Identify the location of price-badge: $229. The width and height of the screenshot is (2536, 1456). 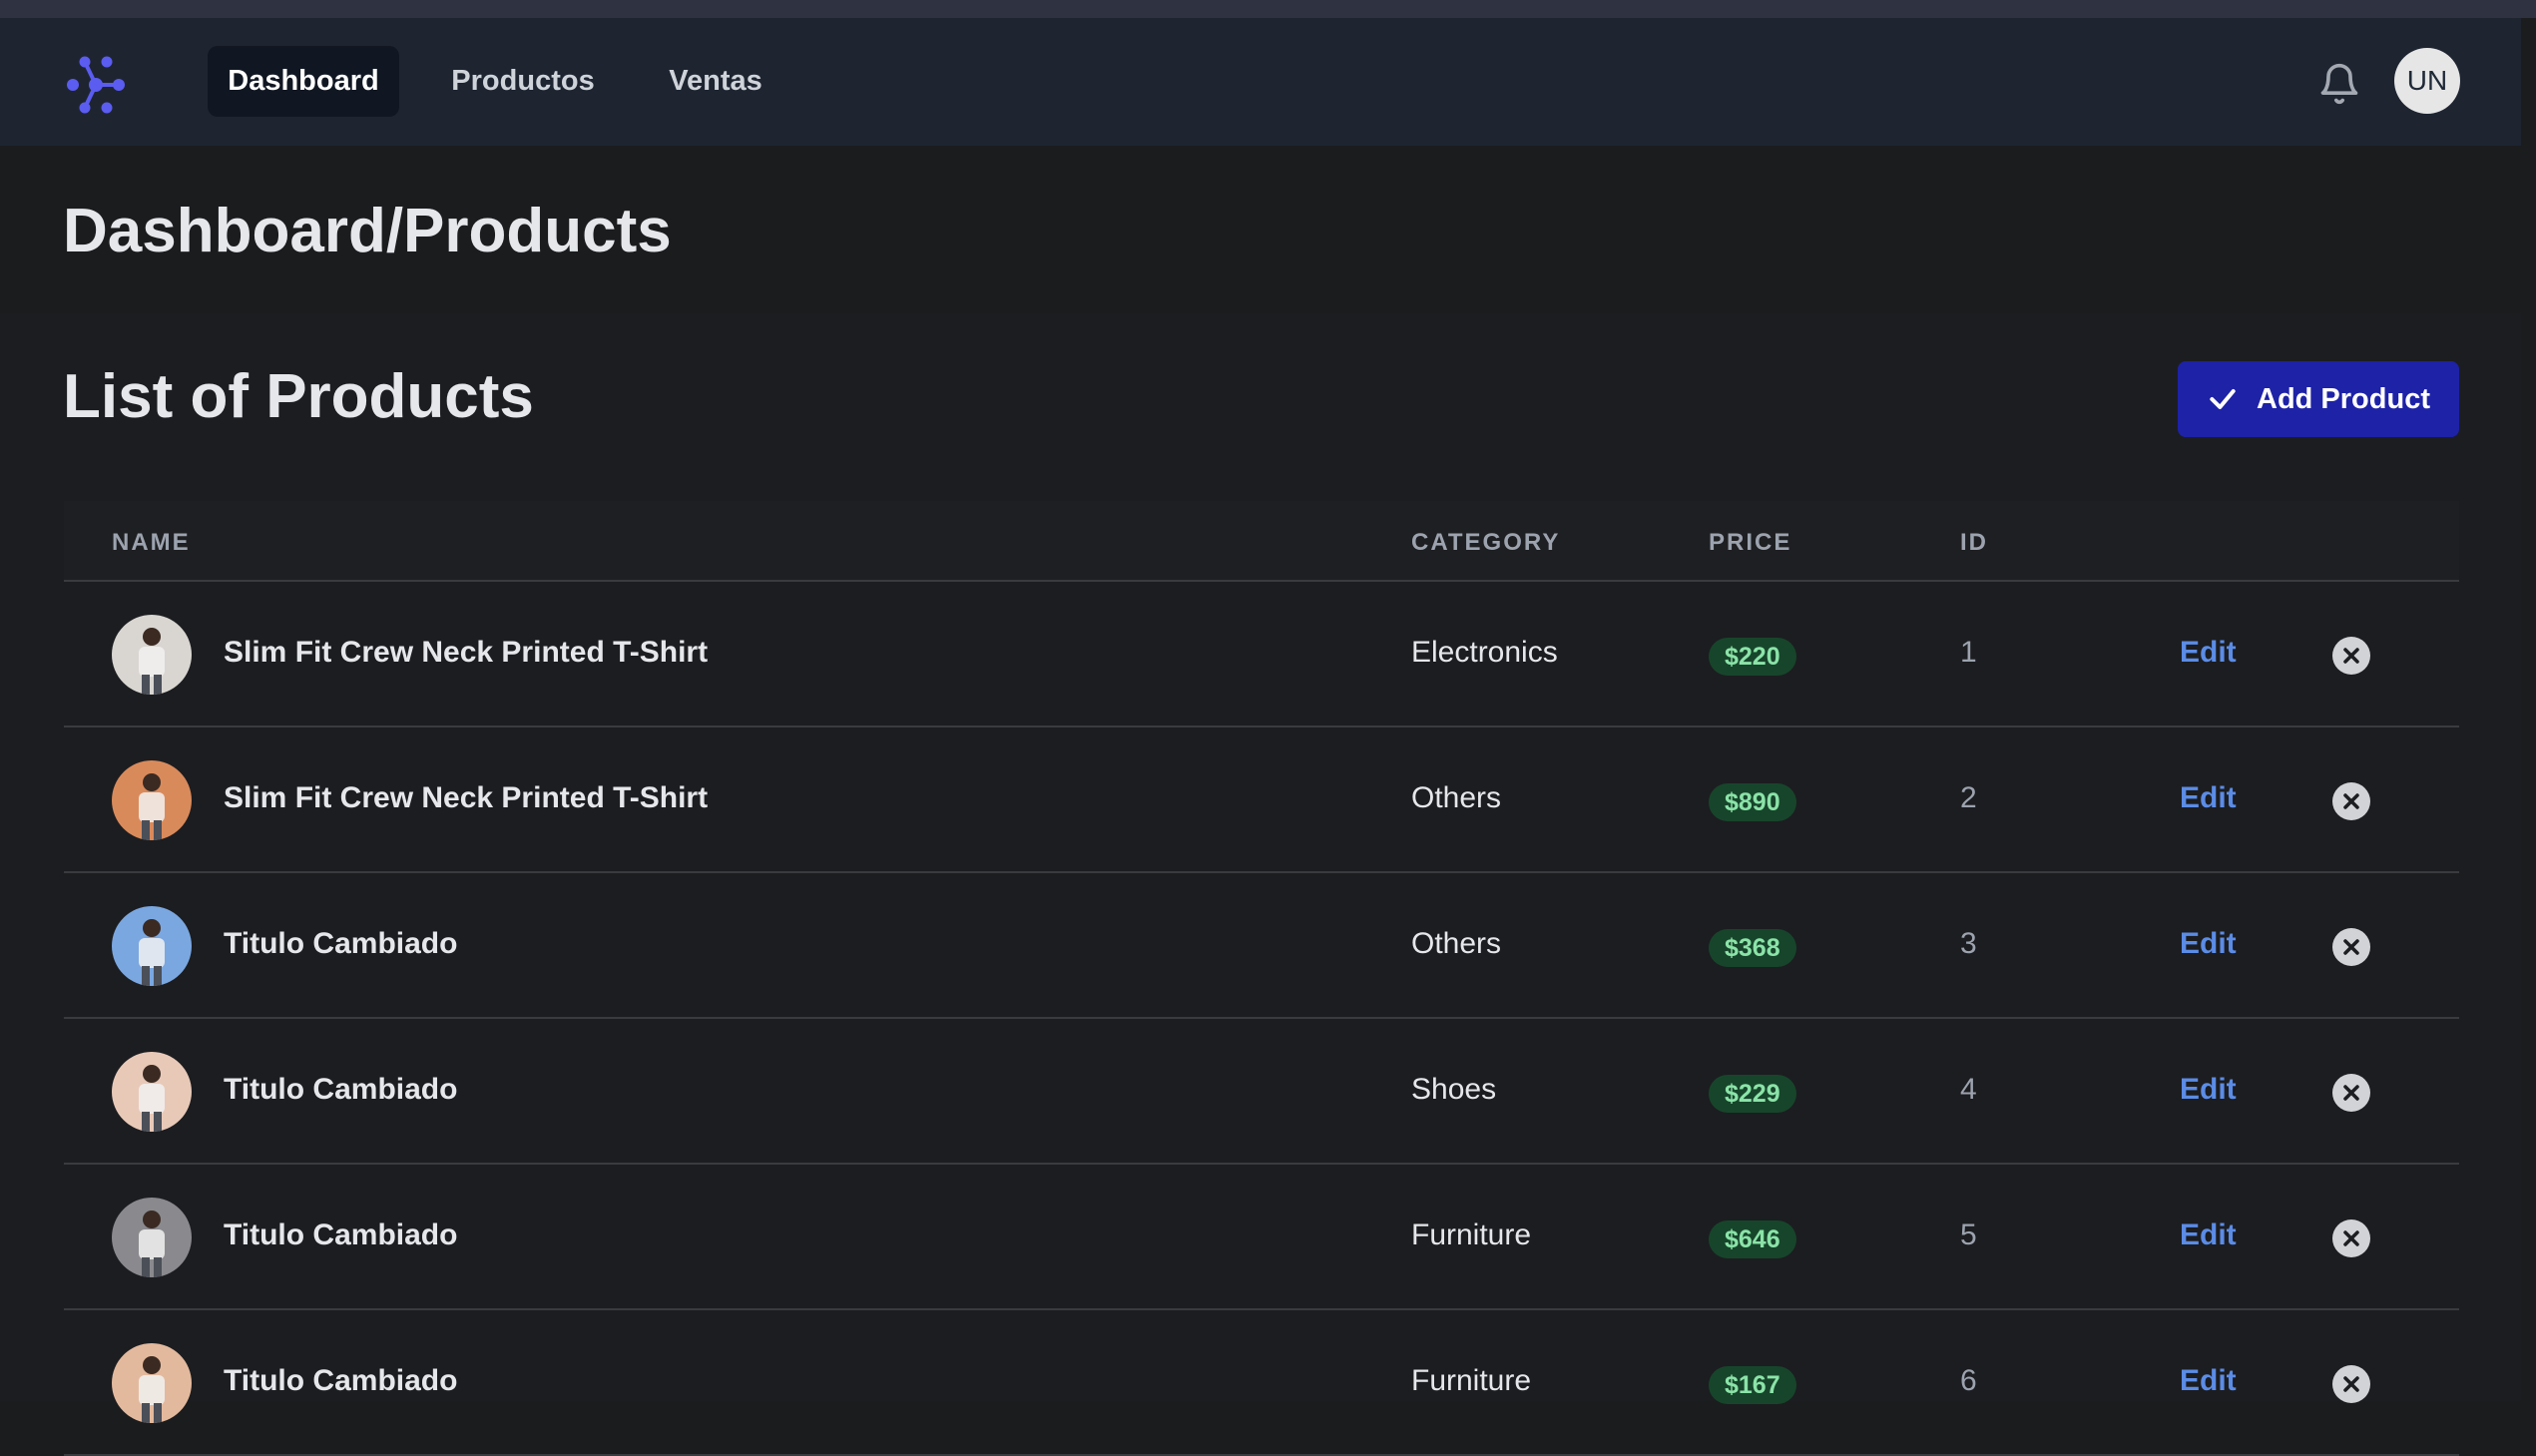
(1752, 1094).